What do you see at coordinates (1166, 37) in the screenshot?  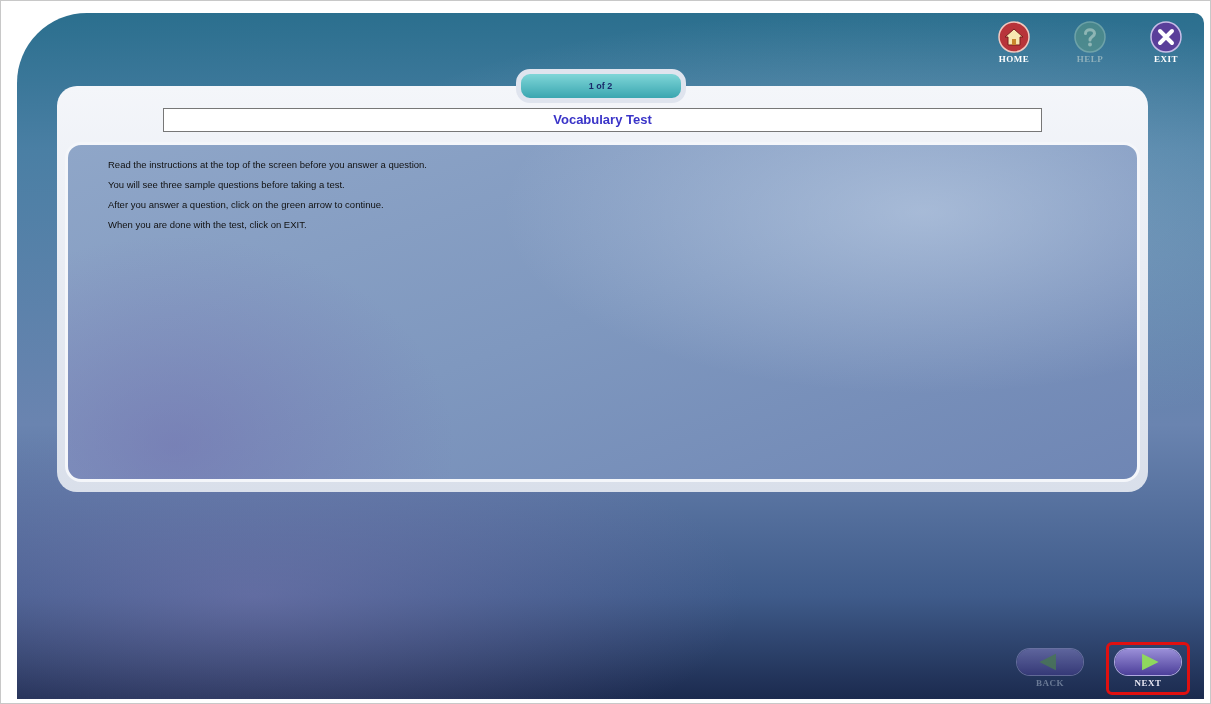 I see `close-icon` at bounding box center [1166, 37].